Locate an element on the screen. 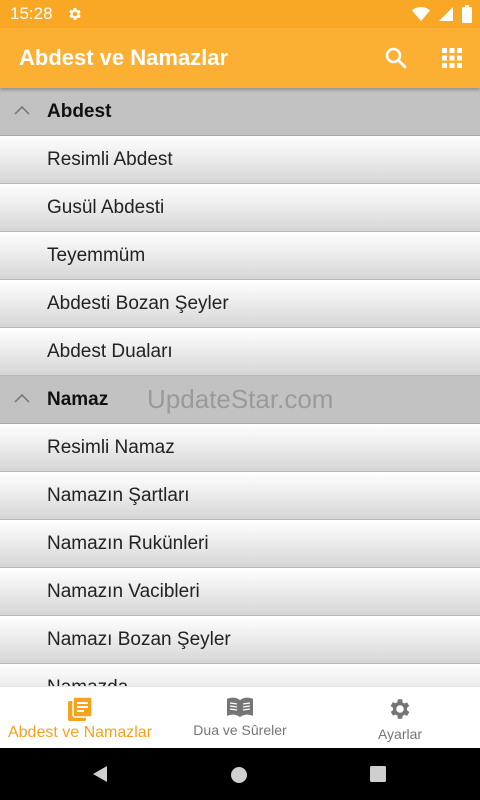  home-icon is located at coordinates (239, 775).